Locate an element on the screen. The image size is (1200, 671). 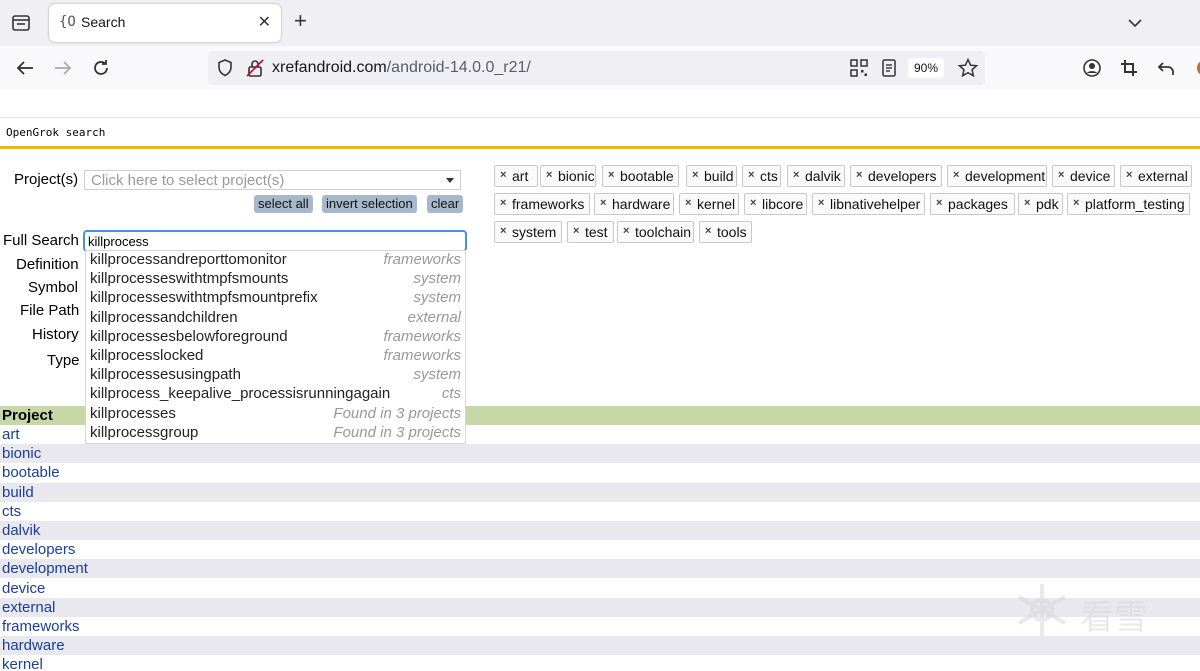
suggestion-item: killprocessandchildren external is located at coordinates (275, 318).